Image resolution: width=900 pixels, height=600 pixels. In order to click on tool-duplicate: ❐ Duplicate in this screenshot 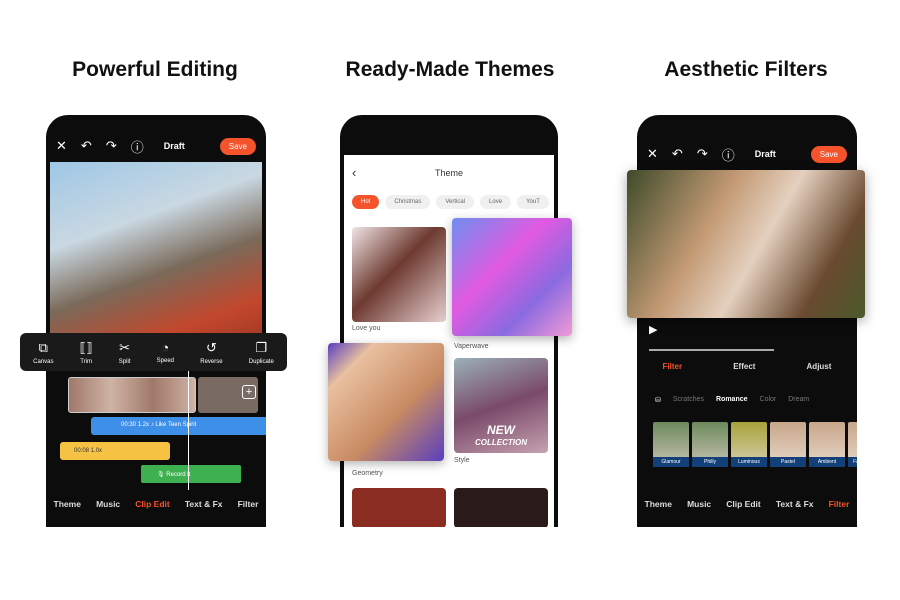, I will do `click(261, 352)`.